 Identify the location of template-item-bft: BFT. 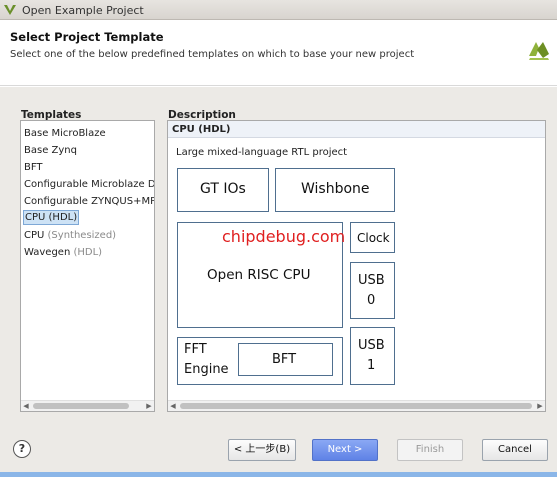
(33, 167).